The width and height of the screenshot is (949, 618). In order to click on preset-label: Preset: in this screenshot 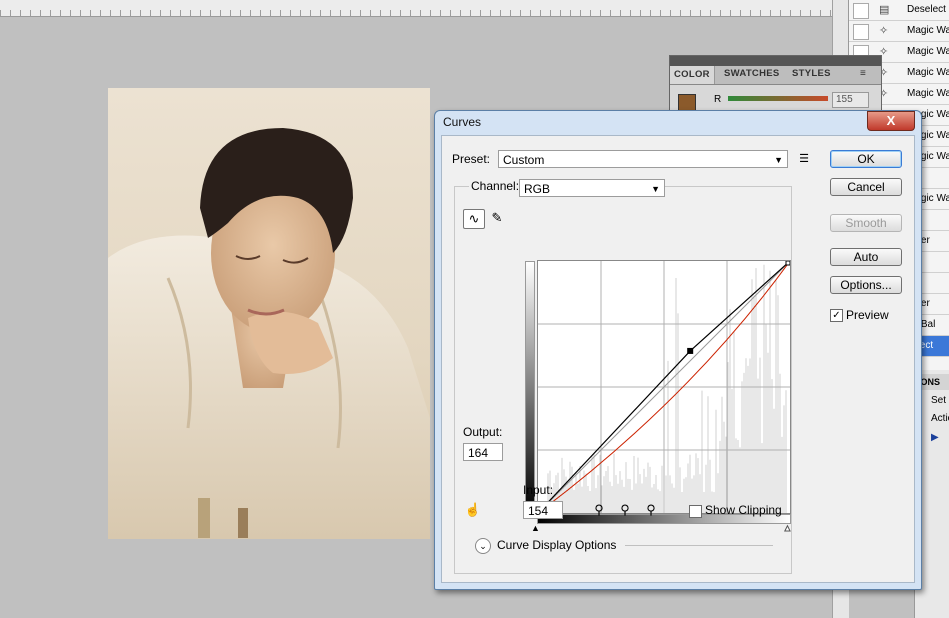, I will do `click(471, 159)`.